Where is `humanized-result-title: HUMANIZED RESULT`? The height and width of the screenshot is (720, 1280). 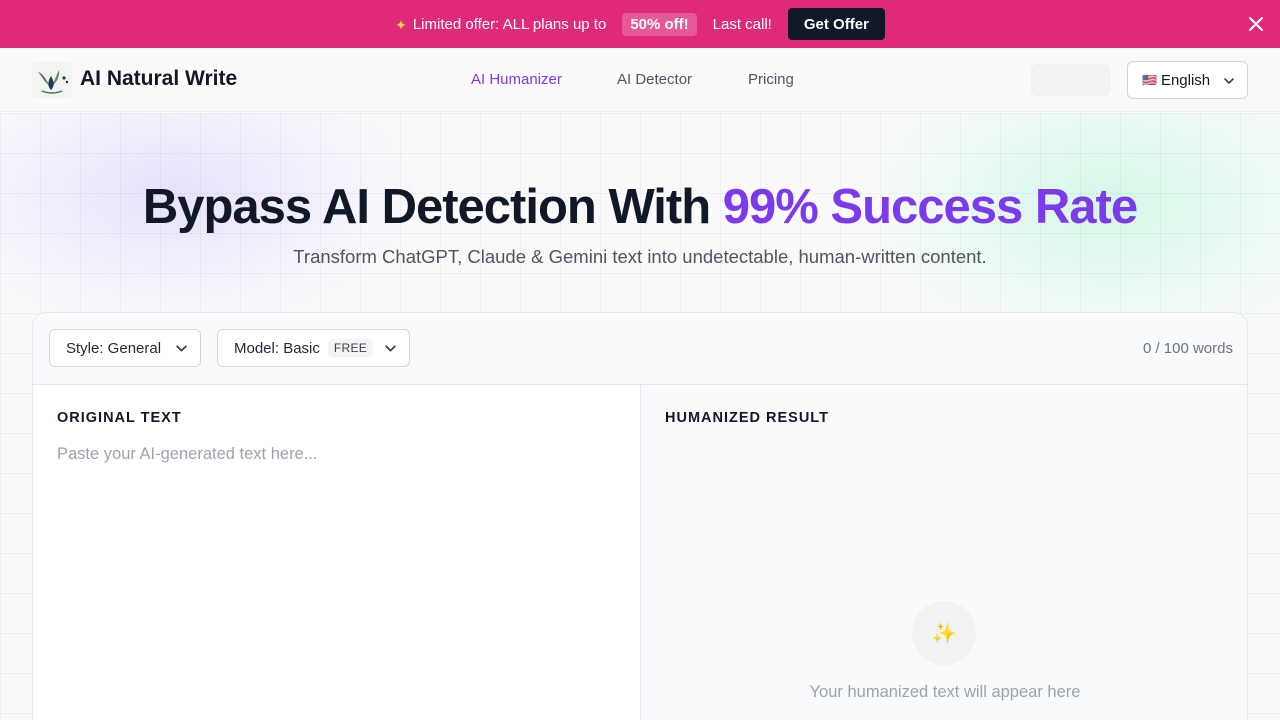 humanized-result-title: HUMANIZED RESULT is located at coordinates (747, 418).